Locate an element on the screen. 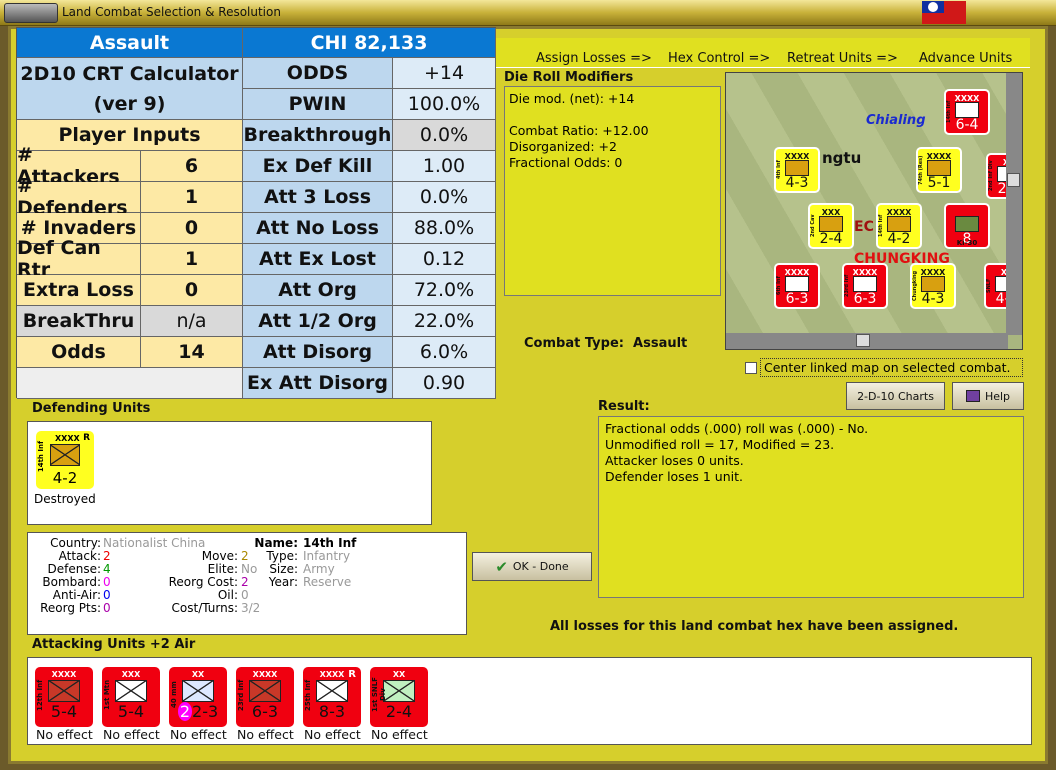  unit-name: 2nd Inf Div is located at coordinates (991, 176).